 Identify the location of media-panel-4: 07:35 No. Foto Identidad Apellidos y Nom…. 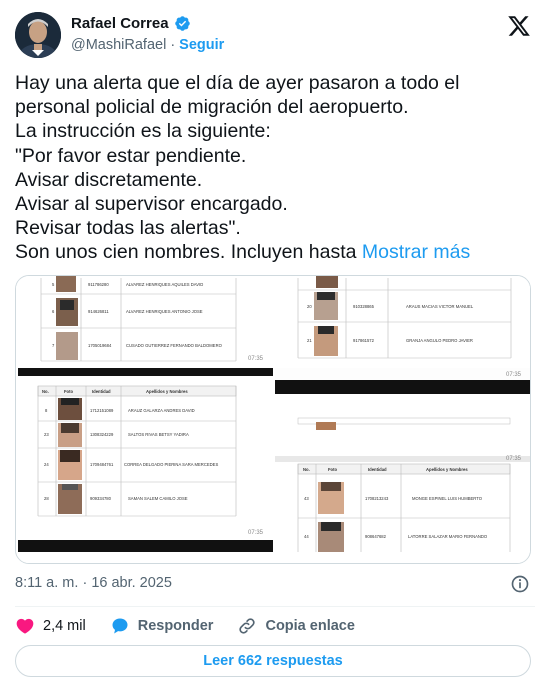
(402, 473).